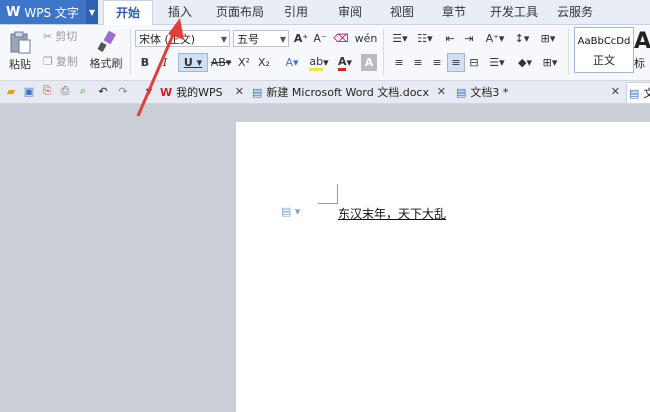 The height and width of the screenshot is (412, 650). What do you see at coordinates (103, 91) in the screenshot?
I see `undo-icon: ↶` at bounding box center [103, 91].